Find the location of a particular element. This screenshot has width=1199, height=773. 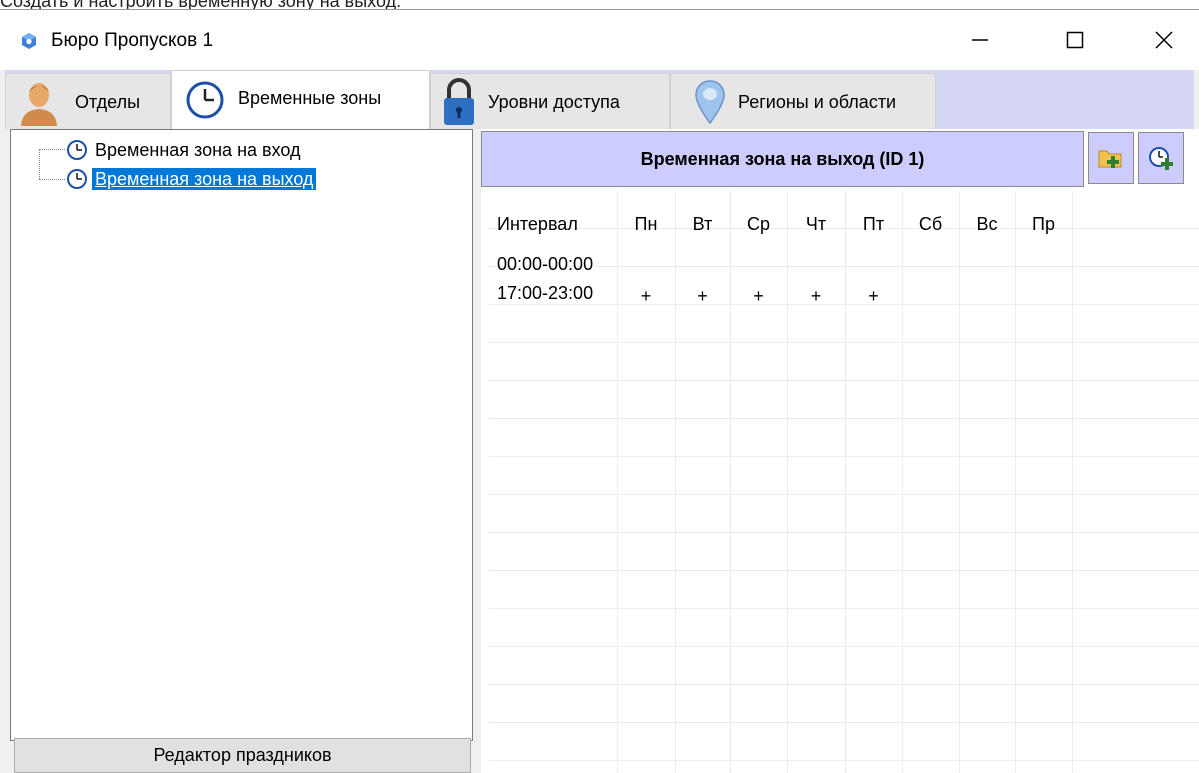

tree-item-label: Временная зона на вход is located at coordinates (198, 150).